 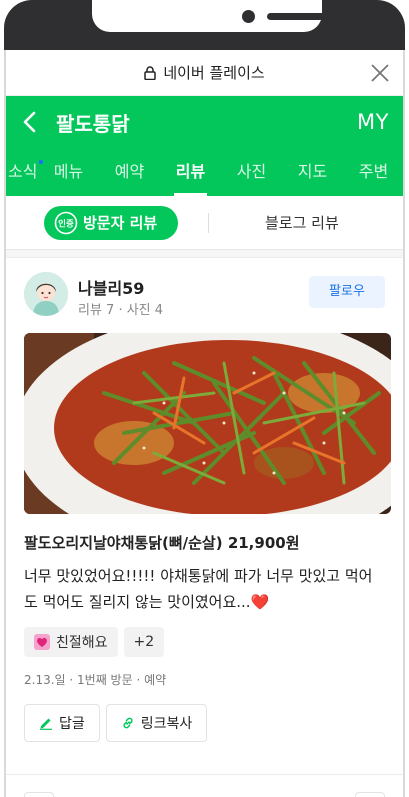 What do you see at coordinates (46, 724) in the screenshot?
I see `pencil-icon` at bounding box center [46, 724].